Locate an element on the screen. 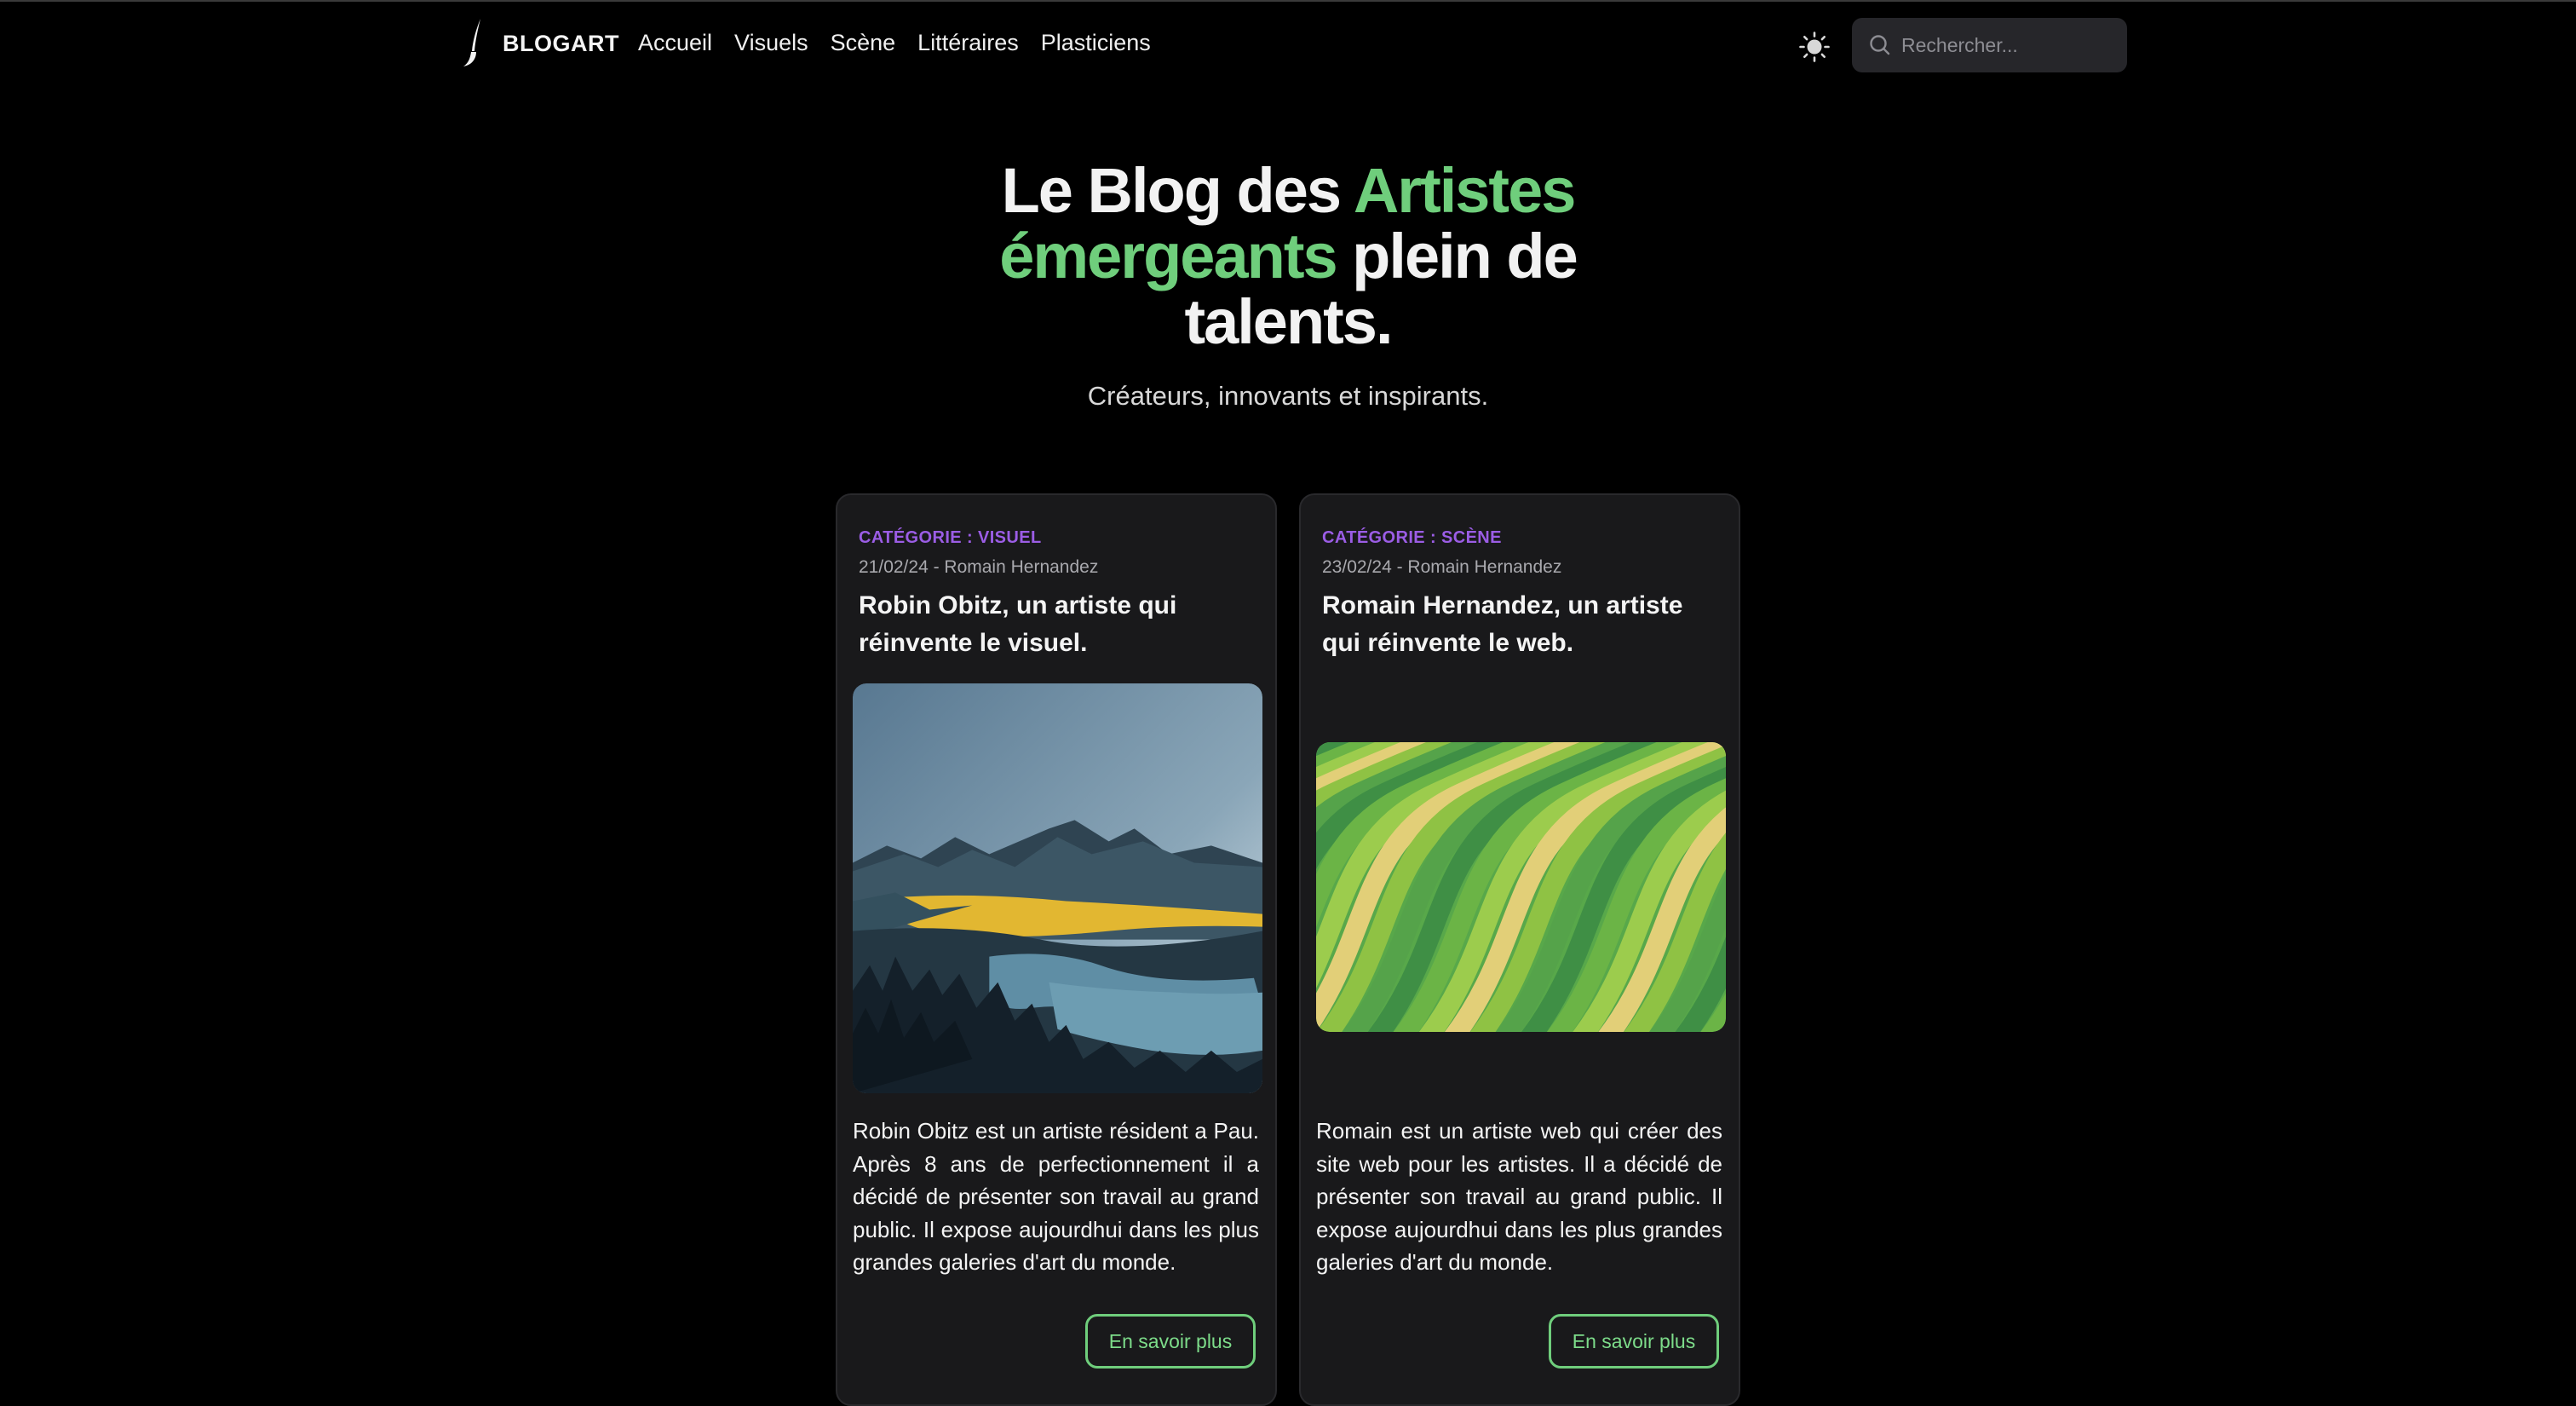 The height and width of the screenshot is (1406, 2576). search-icon is located at coordinates (1880, 45).